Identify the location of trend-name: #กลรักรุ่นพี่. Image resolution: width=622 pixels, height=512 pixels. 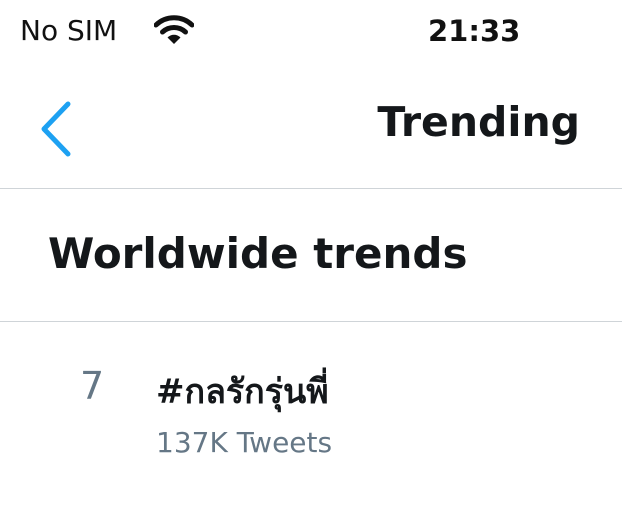
(242, 392).